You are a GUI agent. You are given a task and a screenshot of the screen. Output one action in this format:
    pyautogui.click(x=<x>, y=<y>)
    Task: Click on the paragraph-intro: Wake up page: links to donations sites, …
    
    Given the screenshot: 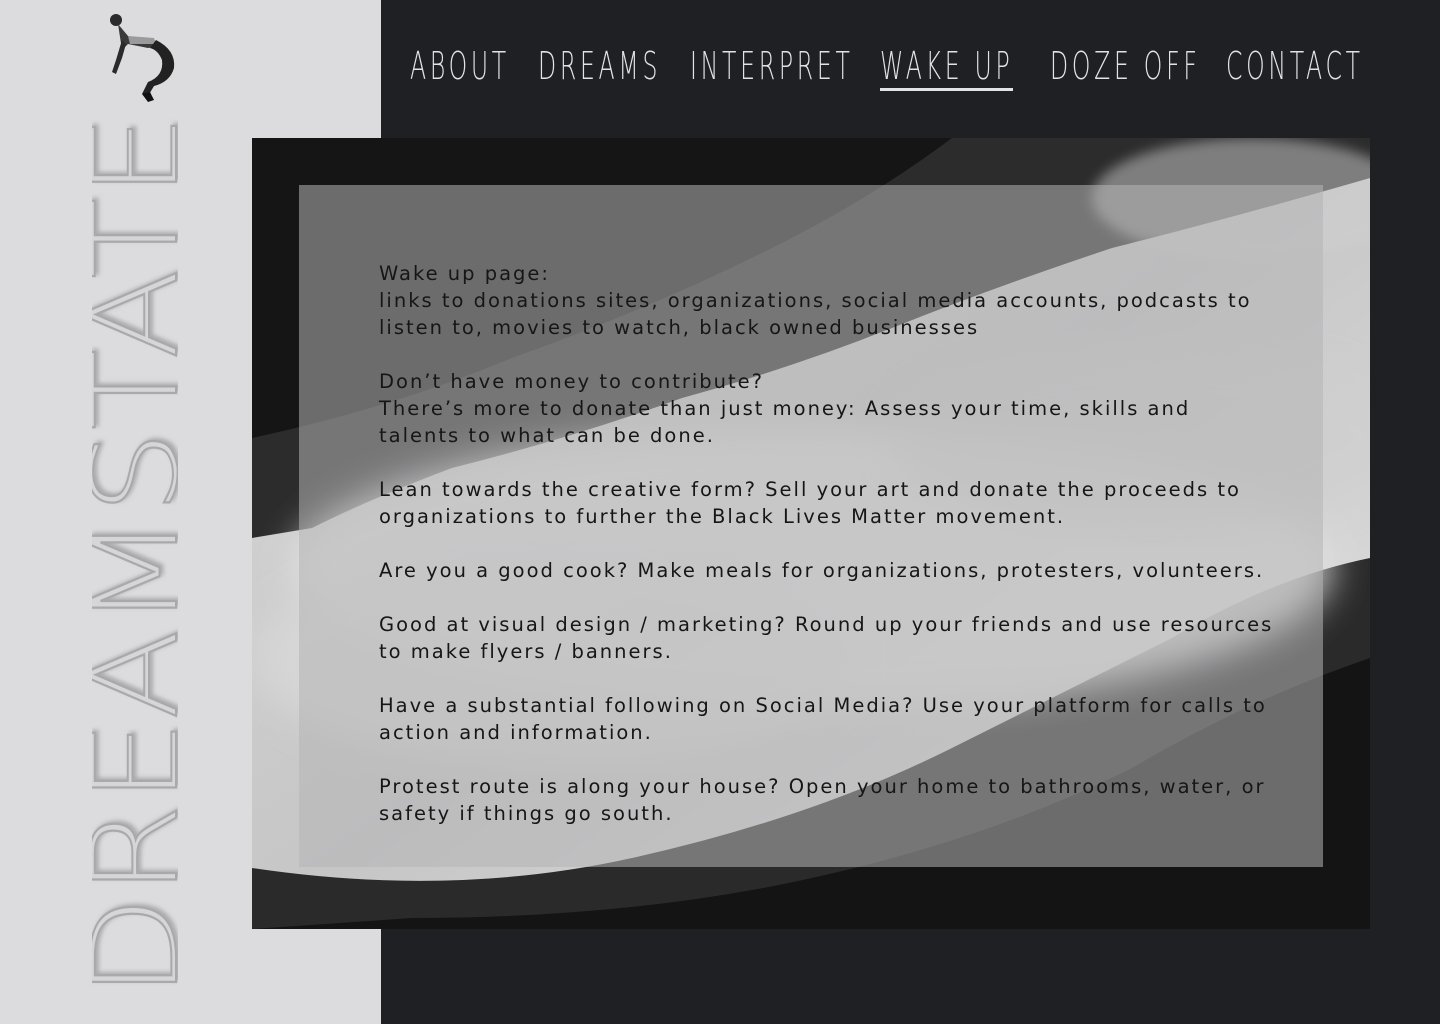 What is the action you would take?
    pyautogui.click(x=815, y=300)
    